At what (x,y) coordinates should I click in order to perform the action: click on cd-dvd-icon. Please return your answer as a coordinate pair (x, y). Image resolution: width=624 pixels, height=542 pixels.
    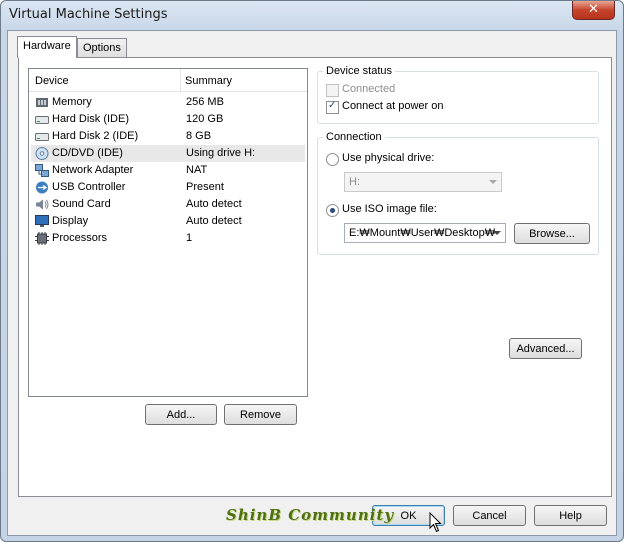
    Looking at the image, I should click on (42, 153).